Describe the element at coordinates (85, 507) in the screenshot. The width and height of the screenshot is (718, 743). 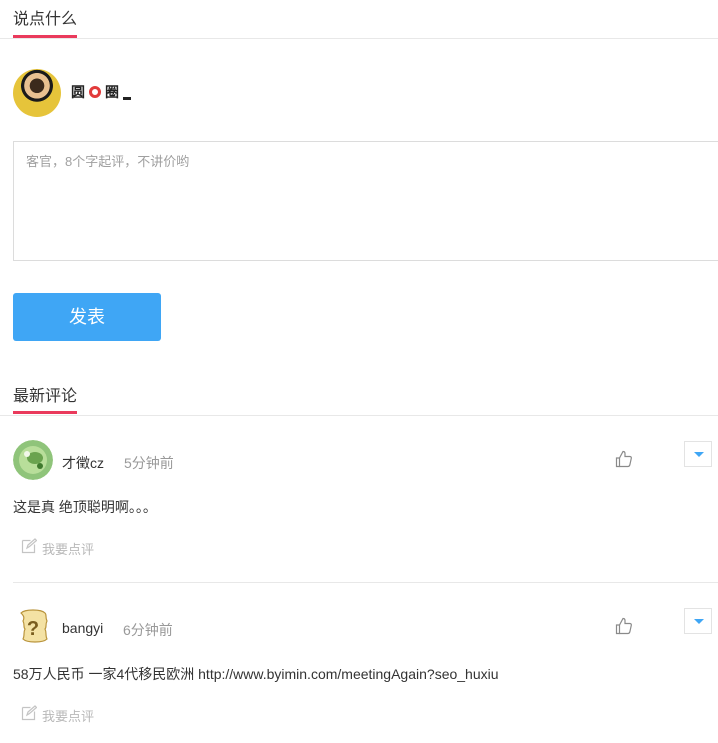
I see `comment-text: 这是真 绝顶聪明啊。。。` at that location.